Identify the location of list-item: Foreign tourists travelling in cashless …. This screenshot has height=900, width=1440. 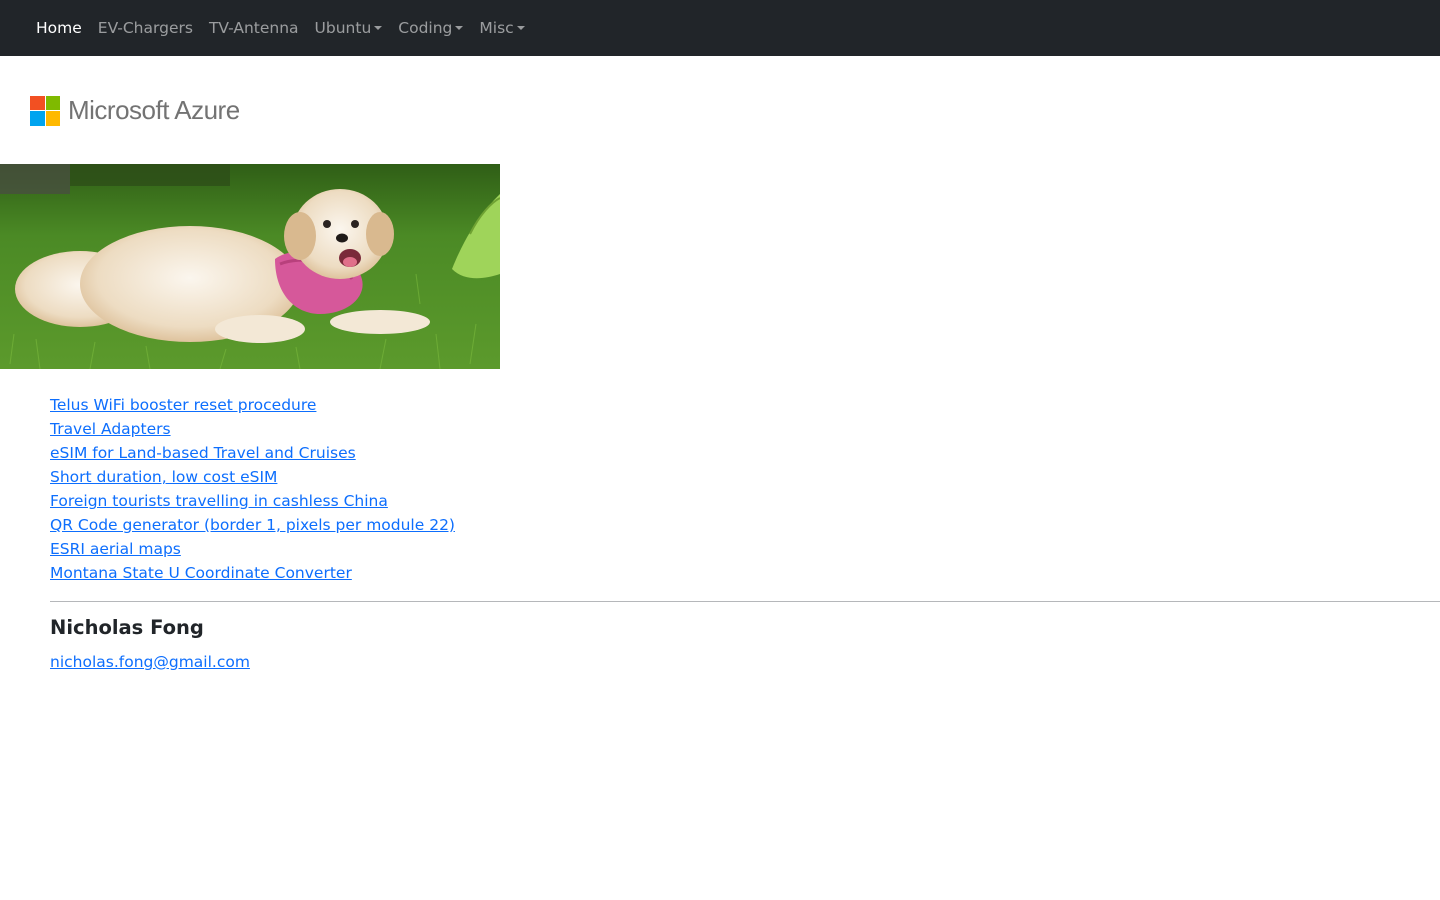
(252, 501).